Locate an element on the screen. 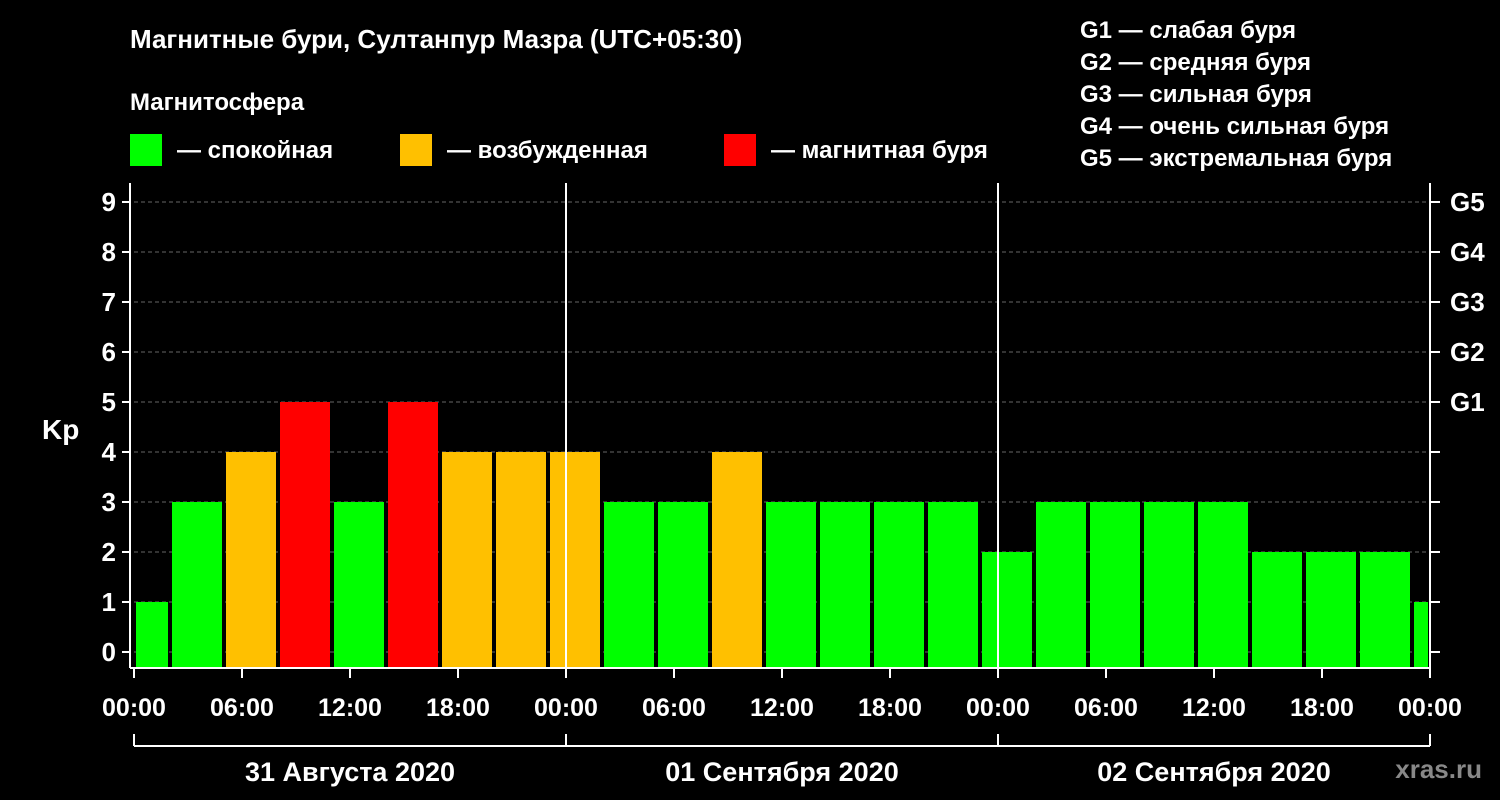 The image size is (1500, 800). g-tick-label-g5: G5 is located at coordinates (1467, 202).